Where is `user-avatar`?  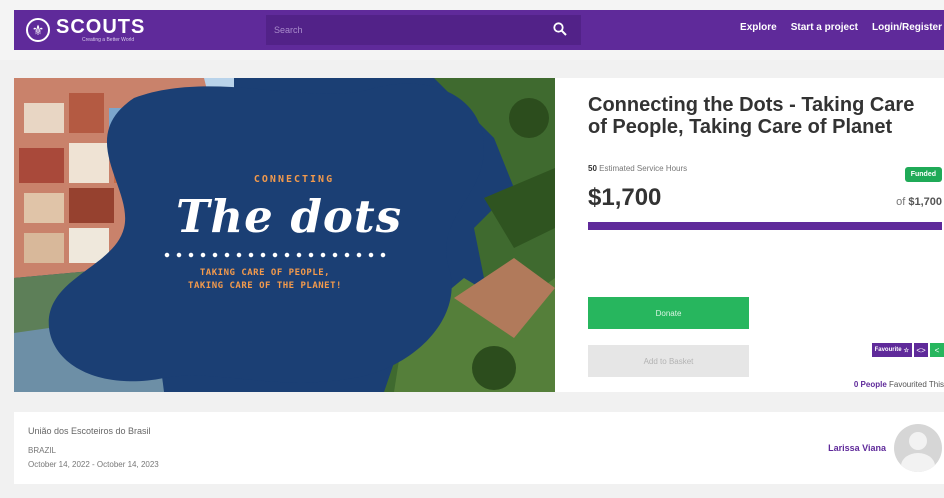 user-avatar is located at coordinates (918, 448).